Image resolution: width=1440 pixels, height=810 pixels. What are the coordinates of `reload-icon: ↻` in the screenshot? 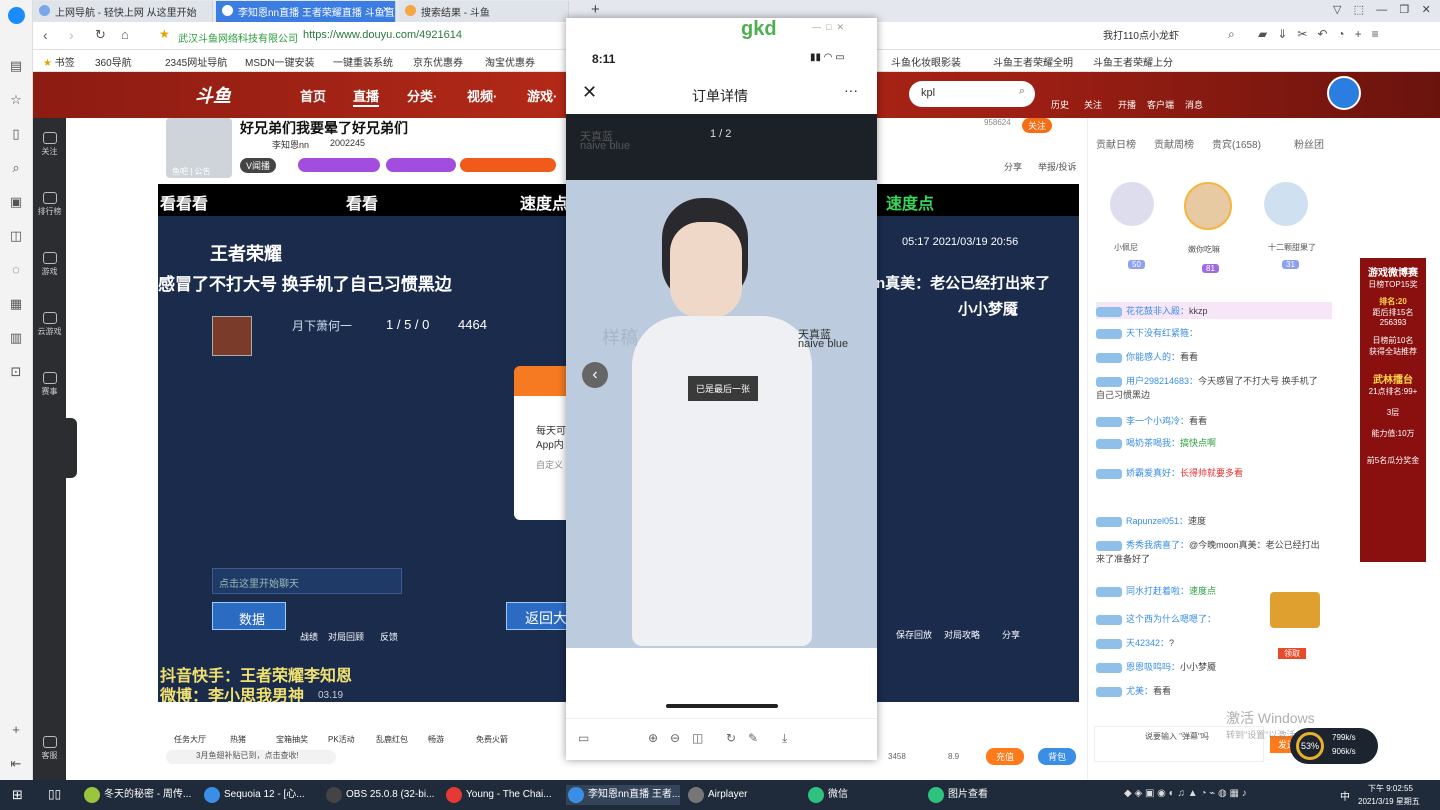 It's located at (100, 35).